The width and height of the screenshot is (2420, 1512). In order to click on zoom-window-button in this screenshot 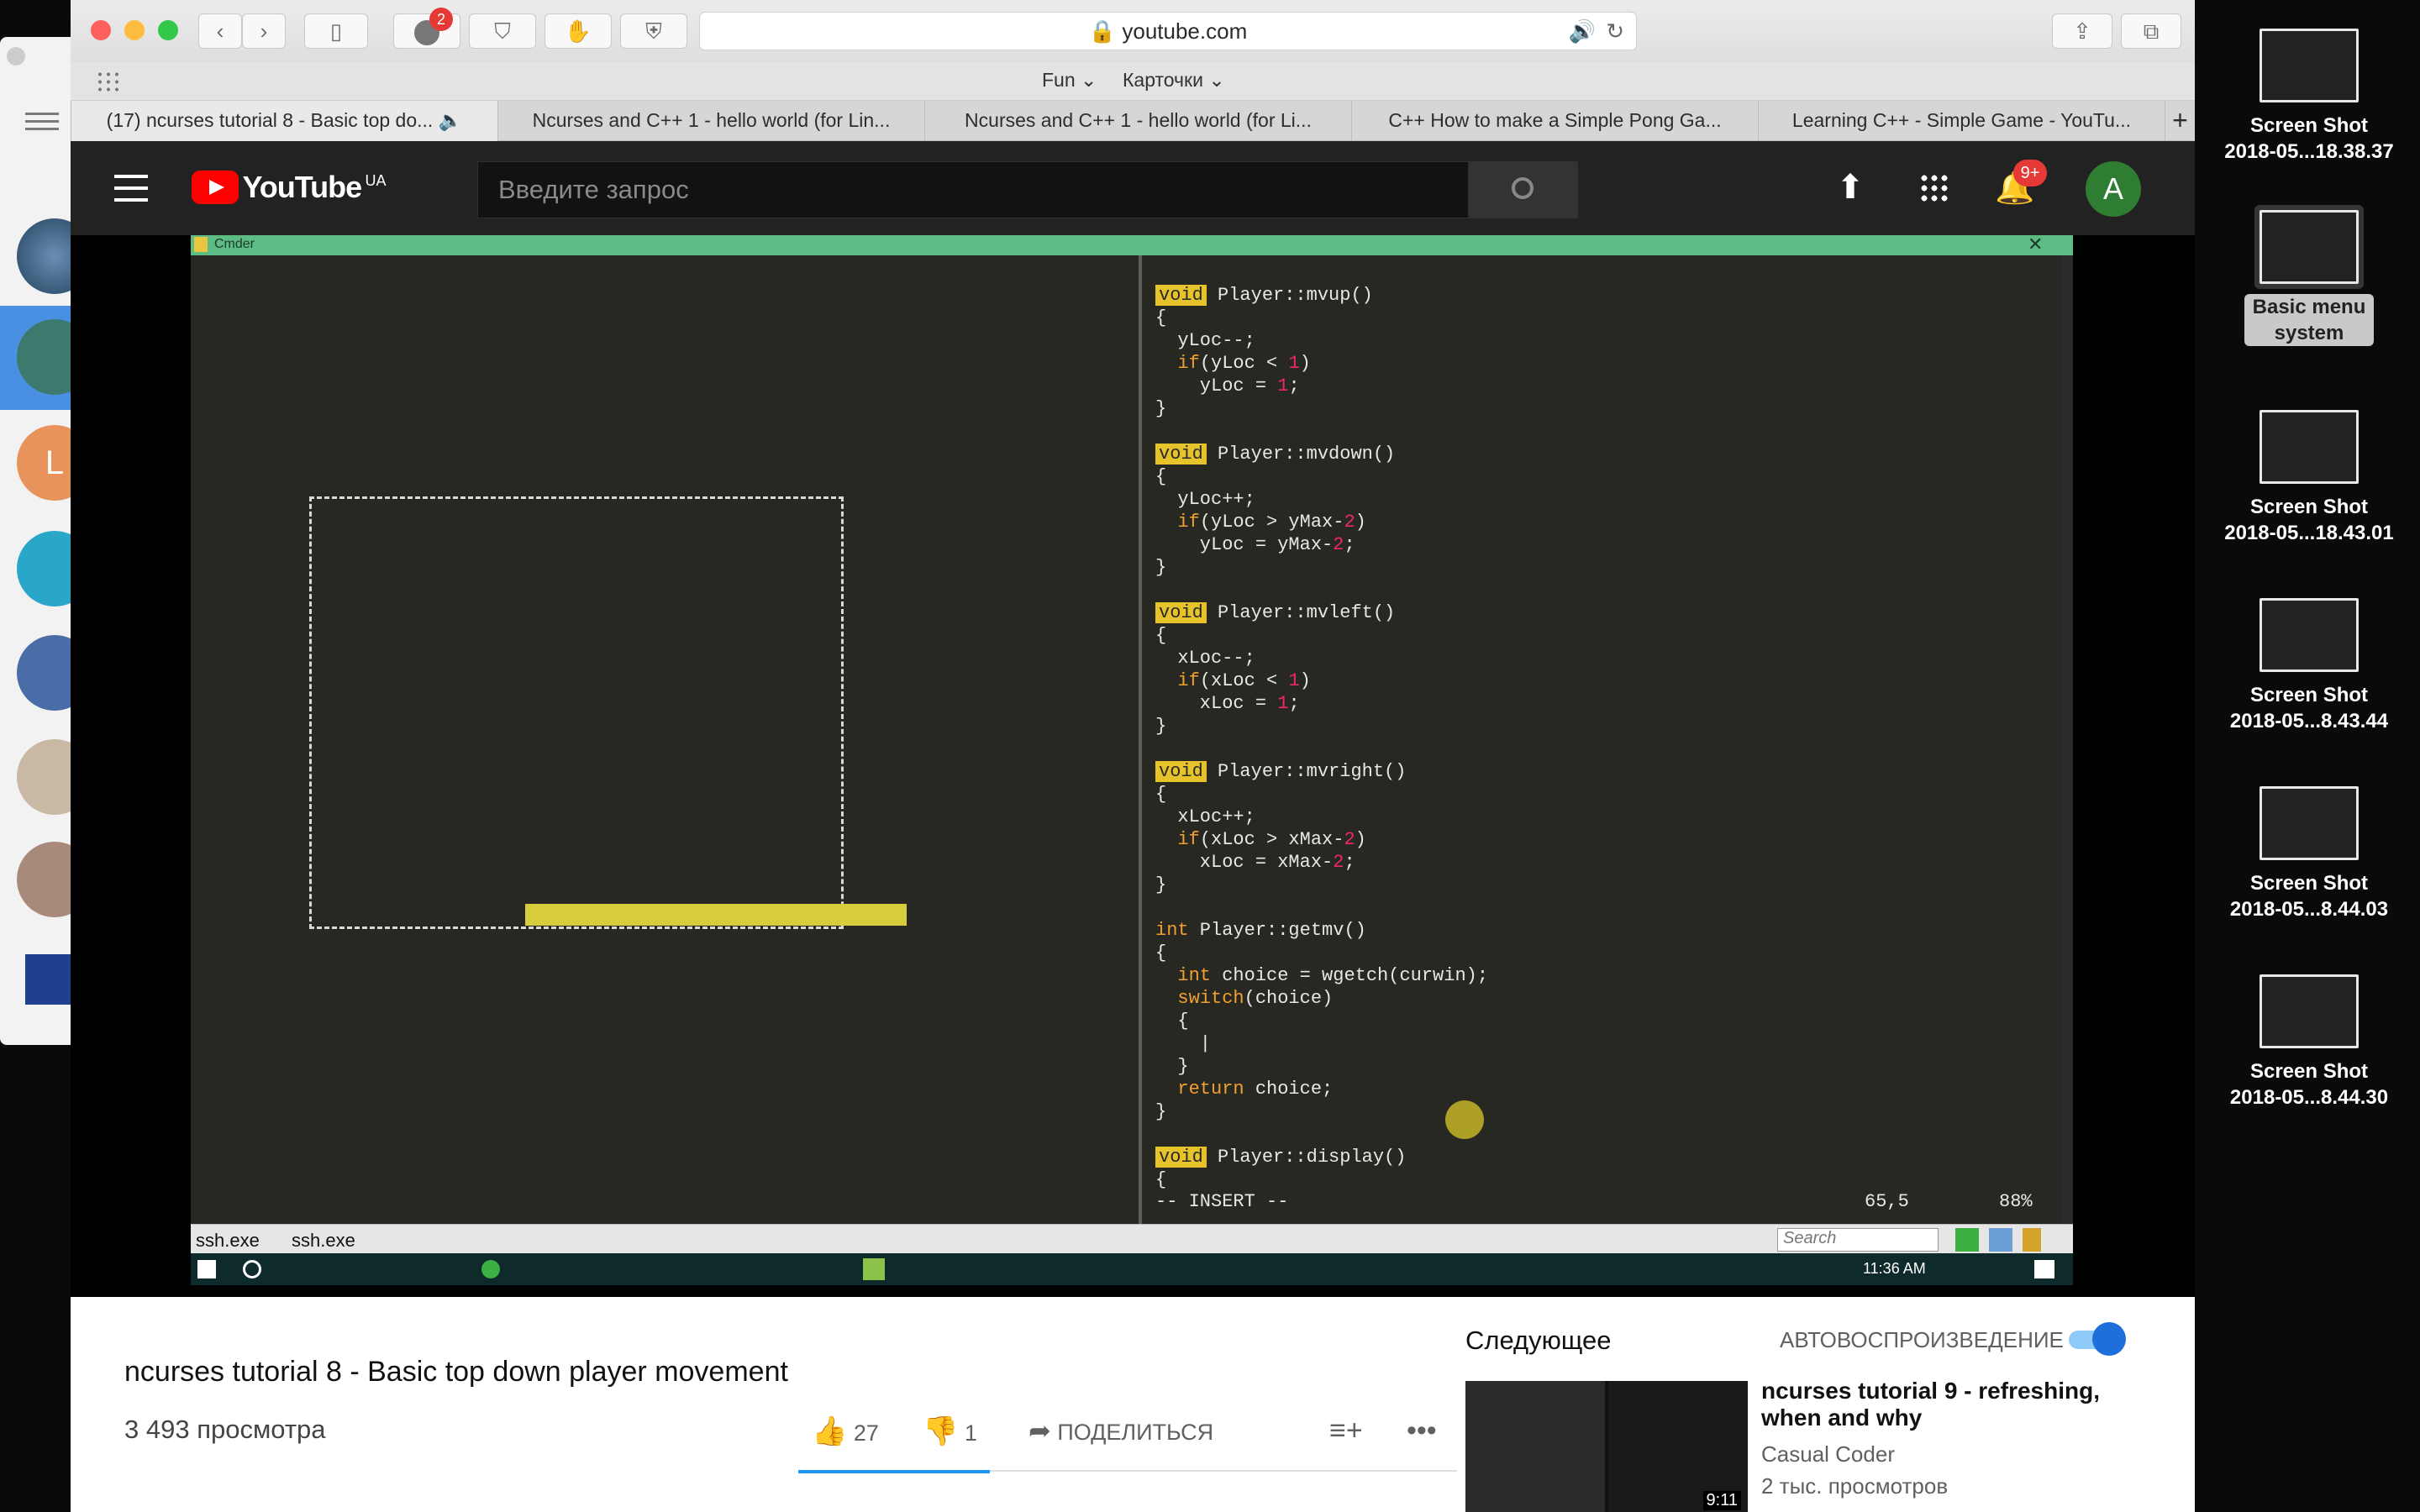, I will do `click(168, 30)`.